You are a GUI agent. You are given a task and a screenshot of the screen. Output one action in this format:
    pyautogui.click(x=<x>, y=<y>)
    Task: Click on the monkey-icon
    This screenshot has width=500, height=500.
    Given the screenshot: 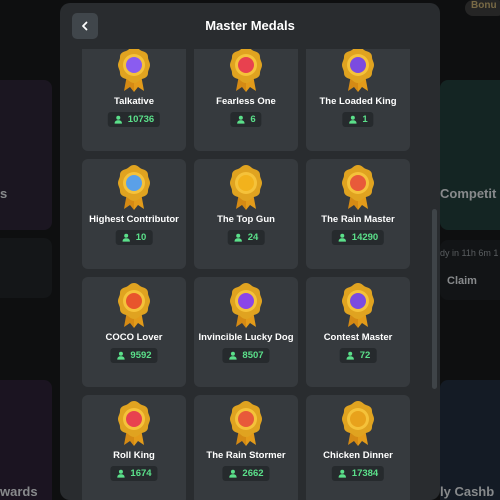 What is the action you would take?
    pyautogui.click(x=134, y=297)
    